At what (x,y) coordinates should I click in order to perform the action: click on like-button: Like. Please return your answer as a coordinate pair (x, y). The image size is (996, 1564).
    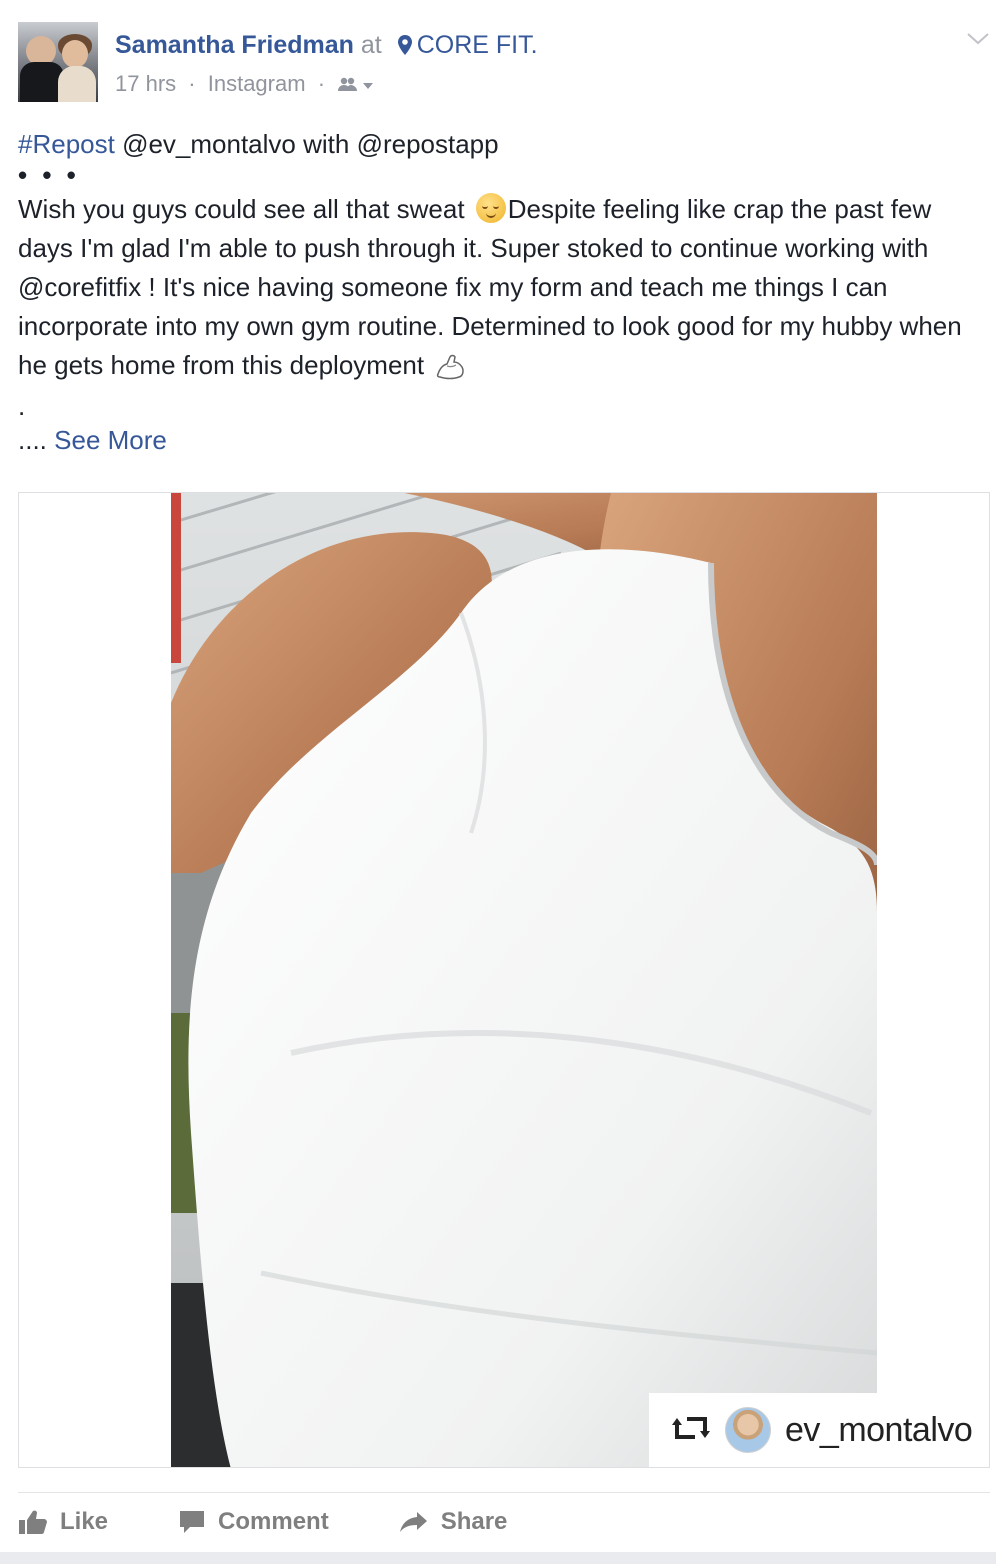
    Looking at the image, I should click on (63, 1522).